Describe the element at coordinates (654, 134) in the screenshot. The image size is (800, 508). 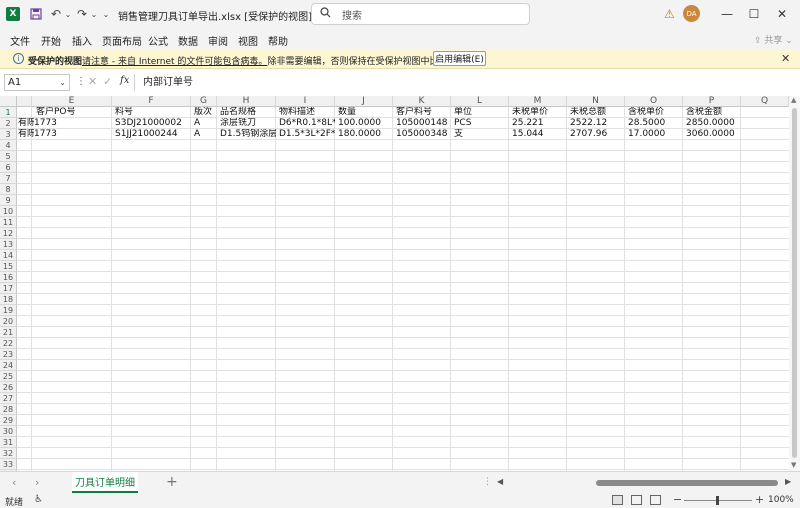
I see `cell-o3: 17.0000` at that location.